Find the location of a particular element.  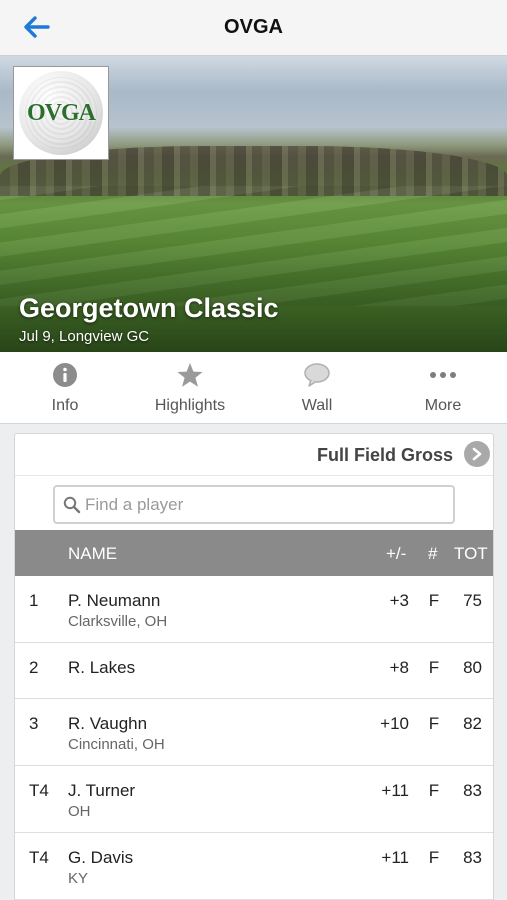

event-subtitle: Jul 9, Longview GC is located at coordinates (84, 336).